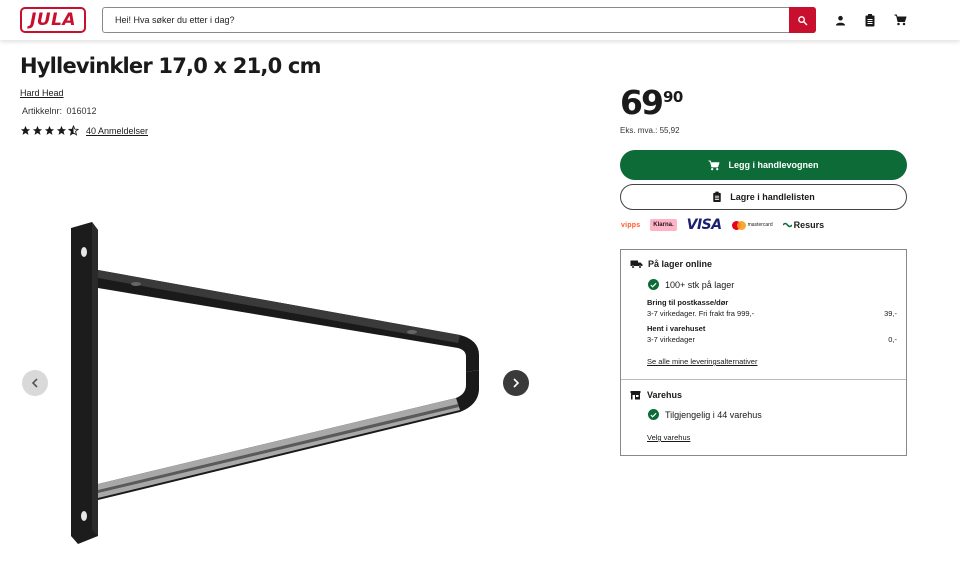  Describe the element at coordinates (890, 313) in the screenshot. I see `post-delivery-price: 39,-` at that location.